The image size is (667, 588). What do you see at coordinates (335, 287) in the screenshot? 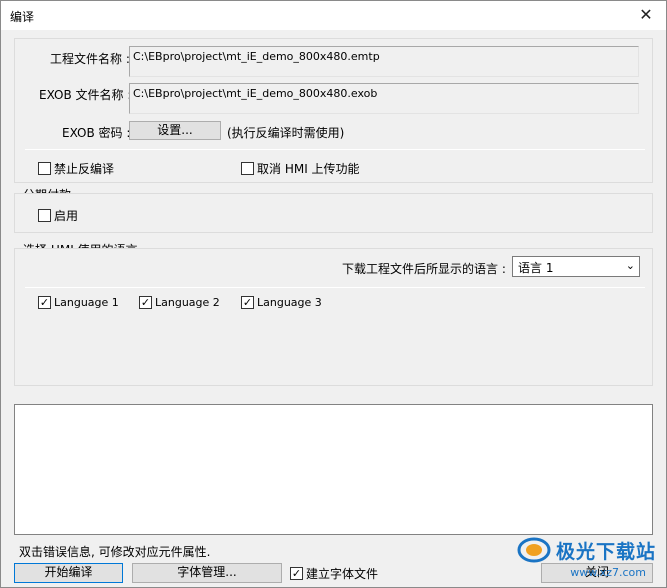
I see `language-separator` at bounding box center [335, 287].